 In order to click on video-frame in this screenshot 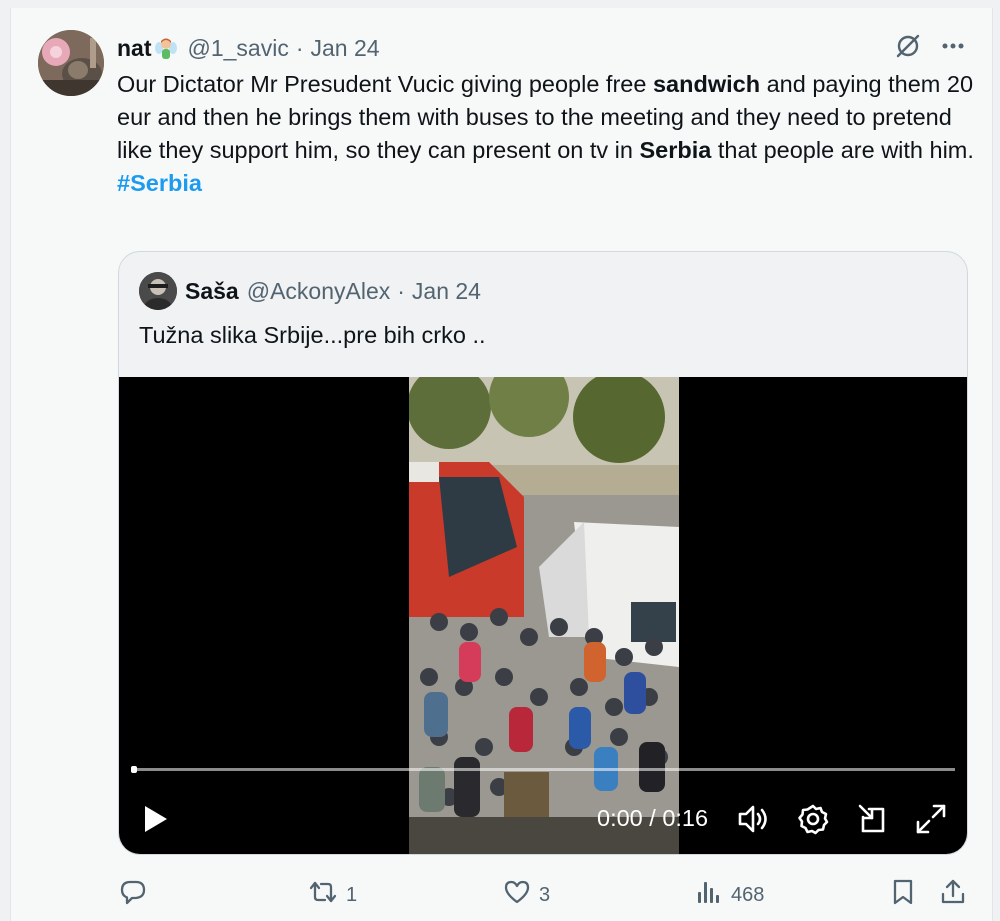, I will do `click(544, 615)`.